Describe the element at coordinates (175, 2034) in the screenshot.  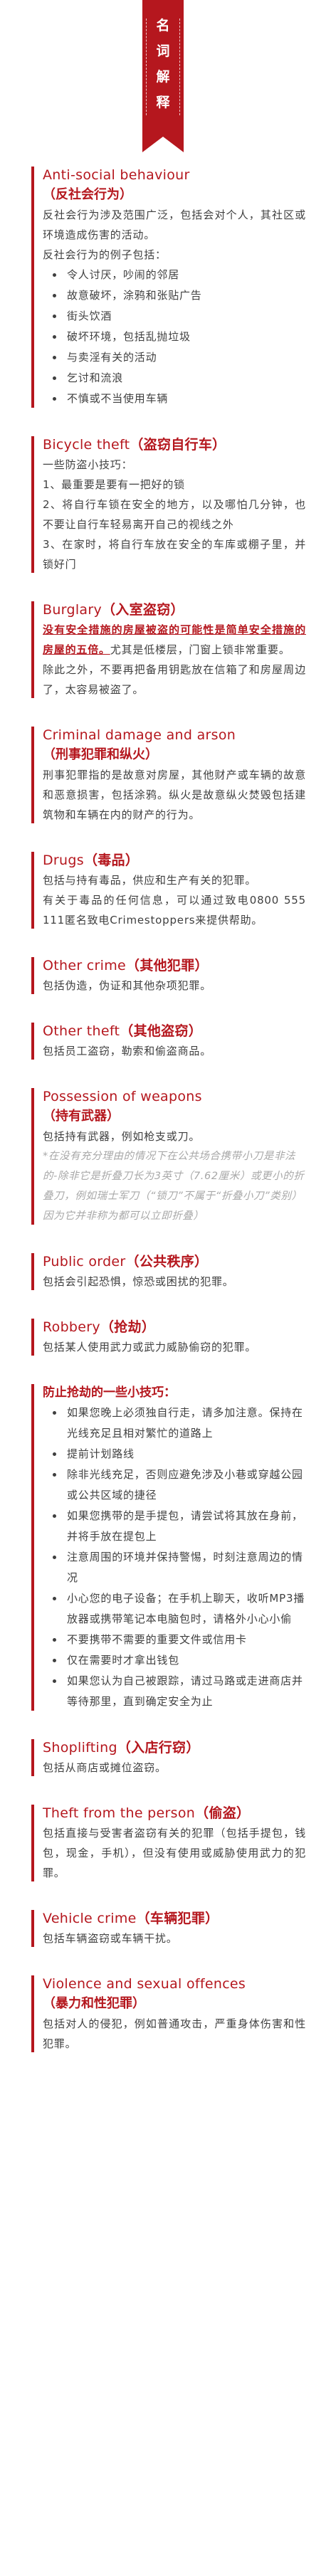
I see `section-desc: 包括对人的侵犯，例如普通攻击，严重身体伤害和性犯罪。` at that location.